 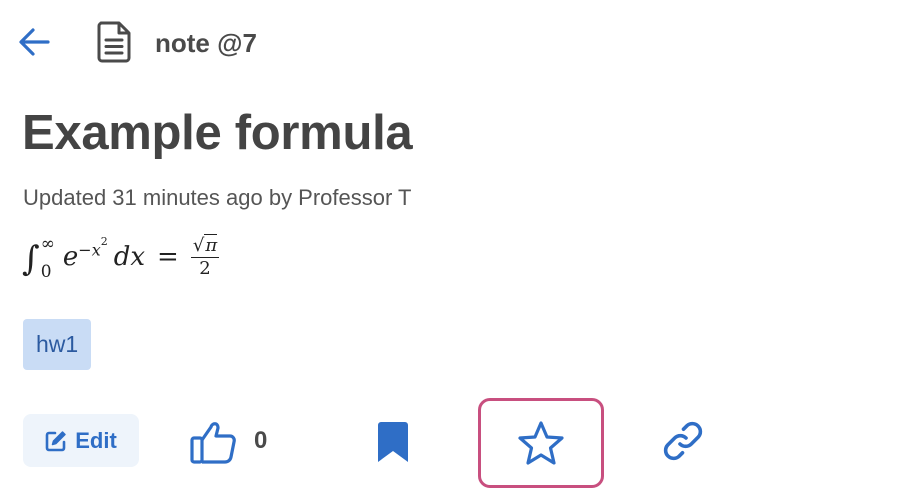 I want to click on edit-button: Edit, so click(x=81, y=440).